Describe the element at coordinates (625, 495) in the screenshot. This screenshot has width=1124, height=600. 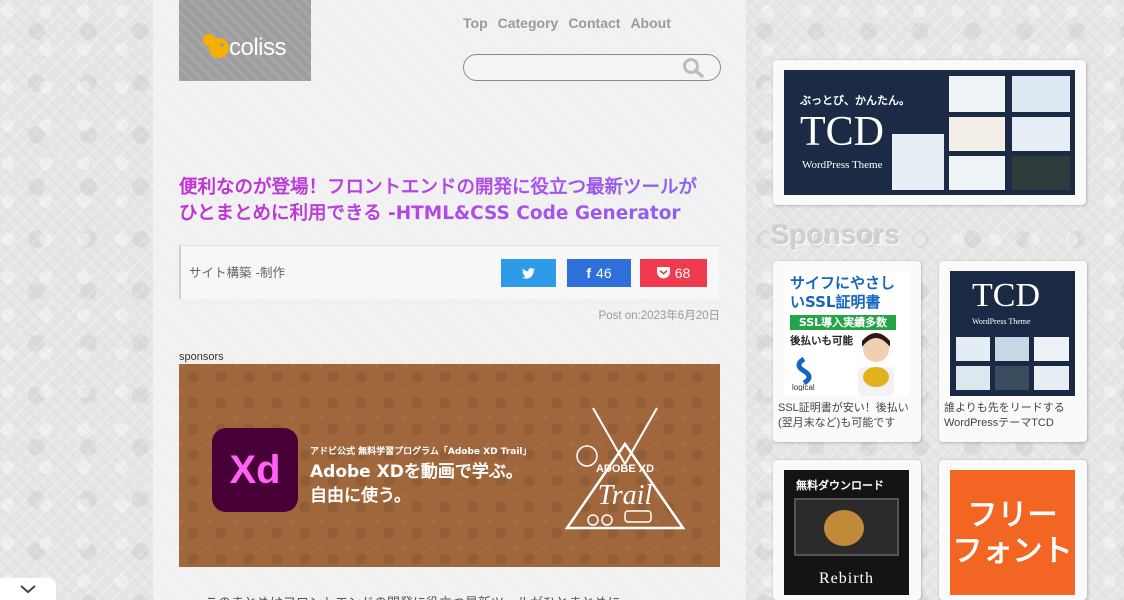
I see `trail-word-text: Trail` at that location.